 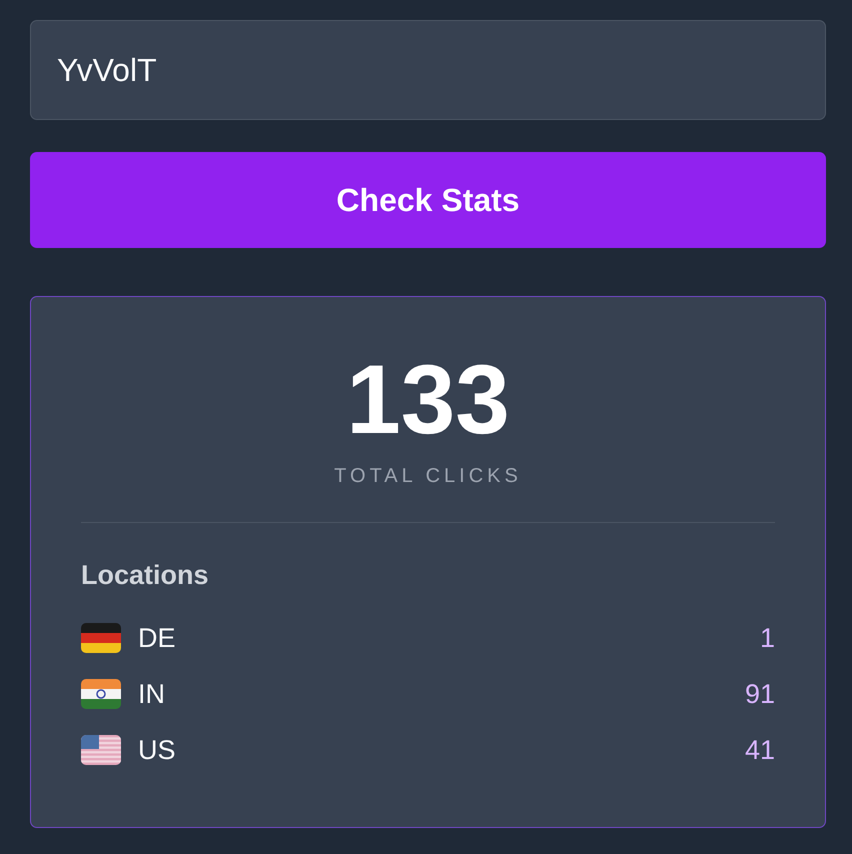 I want to click on country-code: DE, so click(x=157, y=638).